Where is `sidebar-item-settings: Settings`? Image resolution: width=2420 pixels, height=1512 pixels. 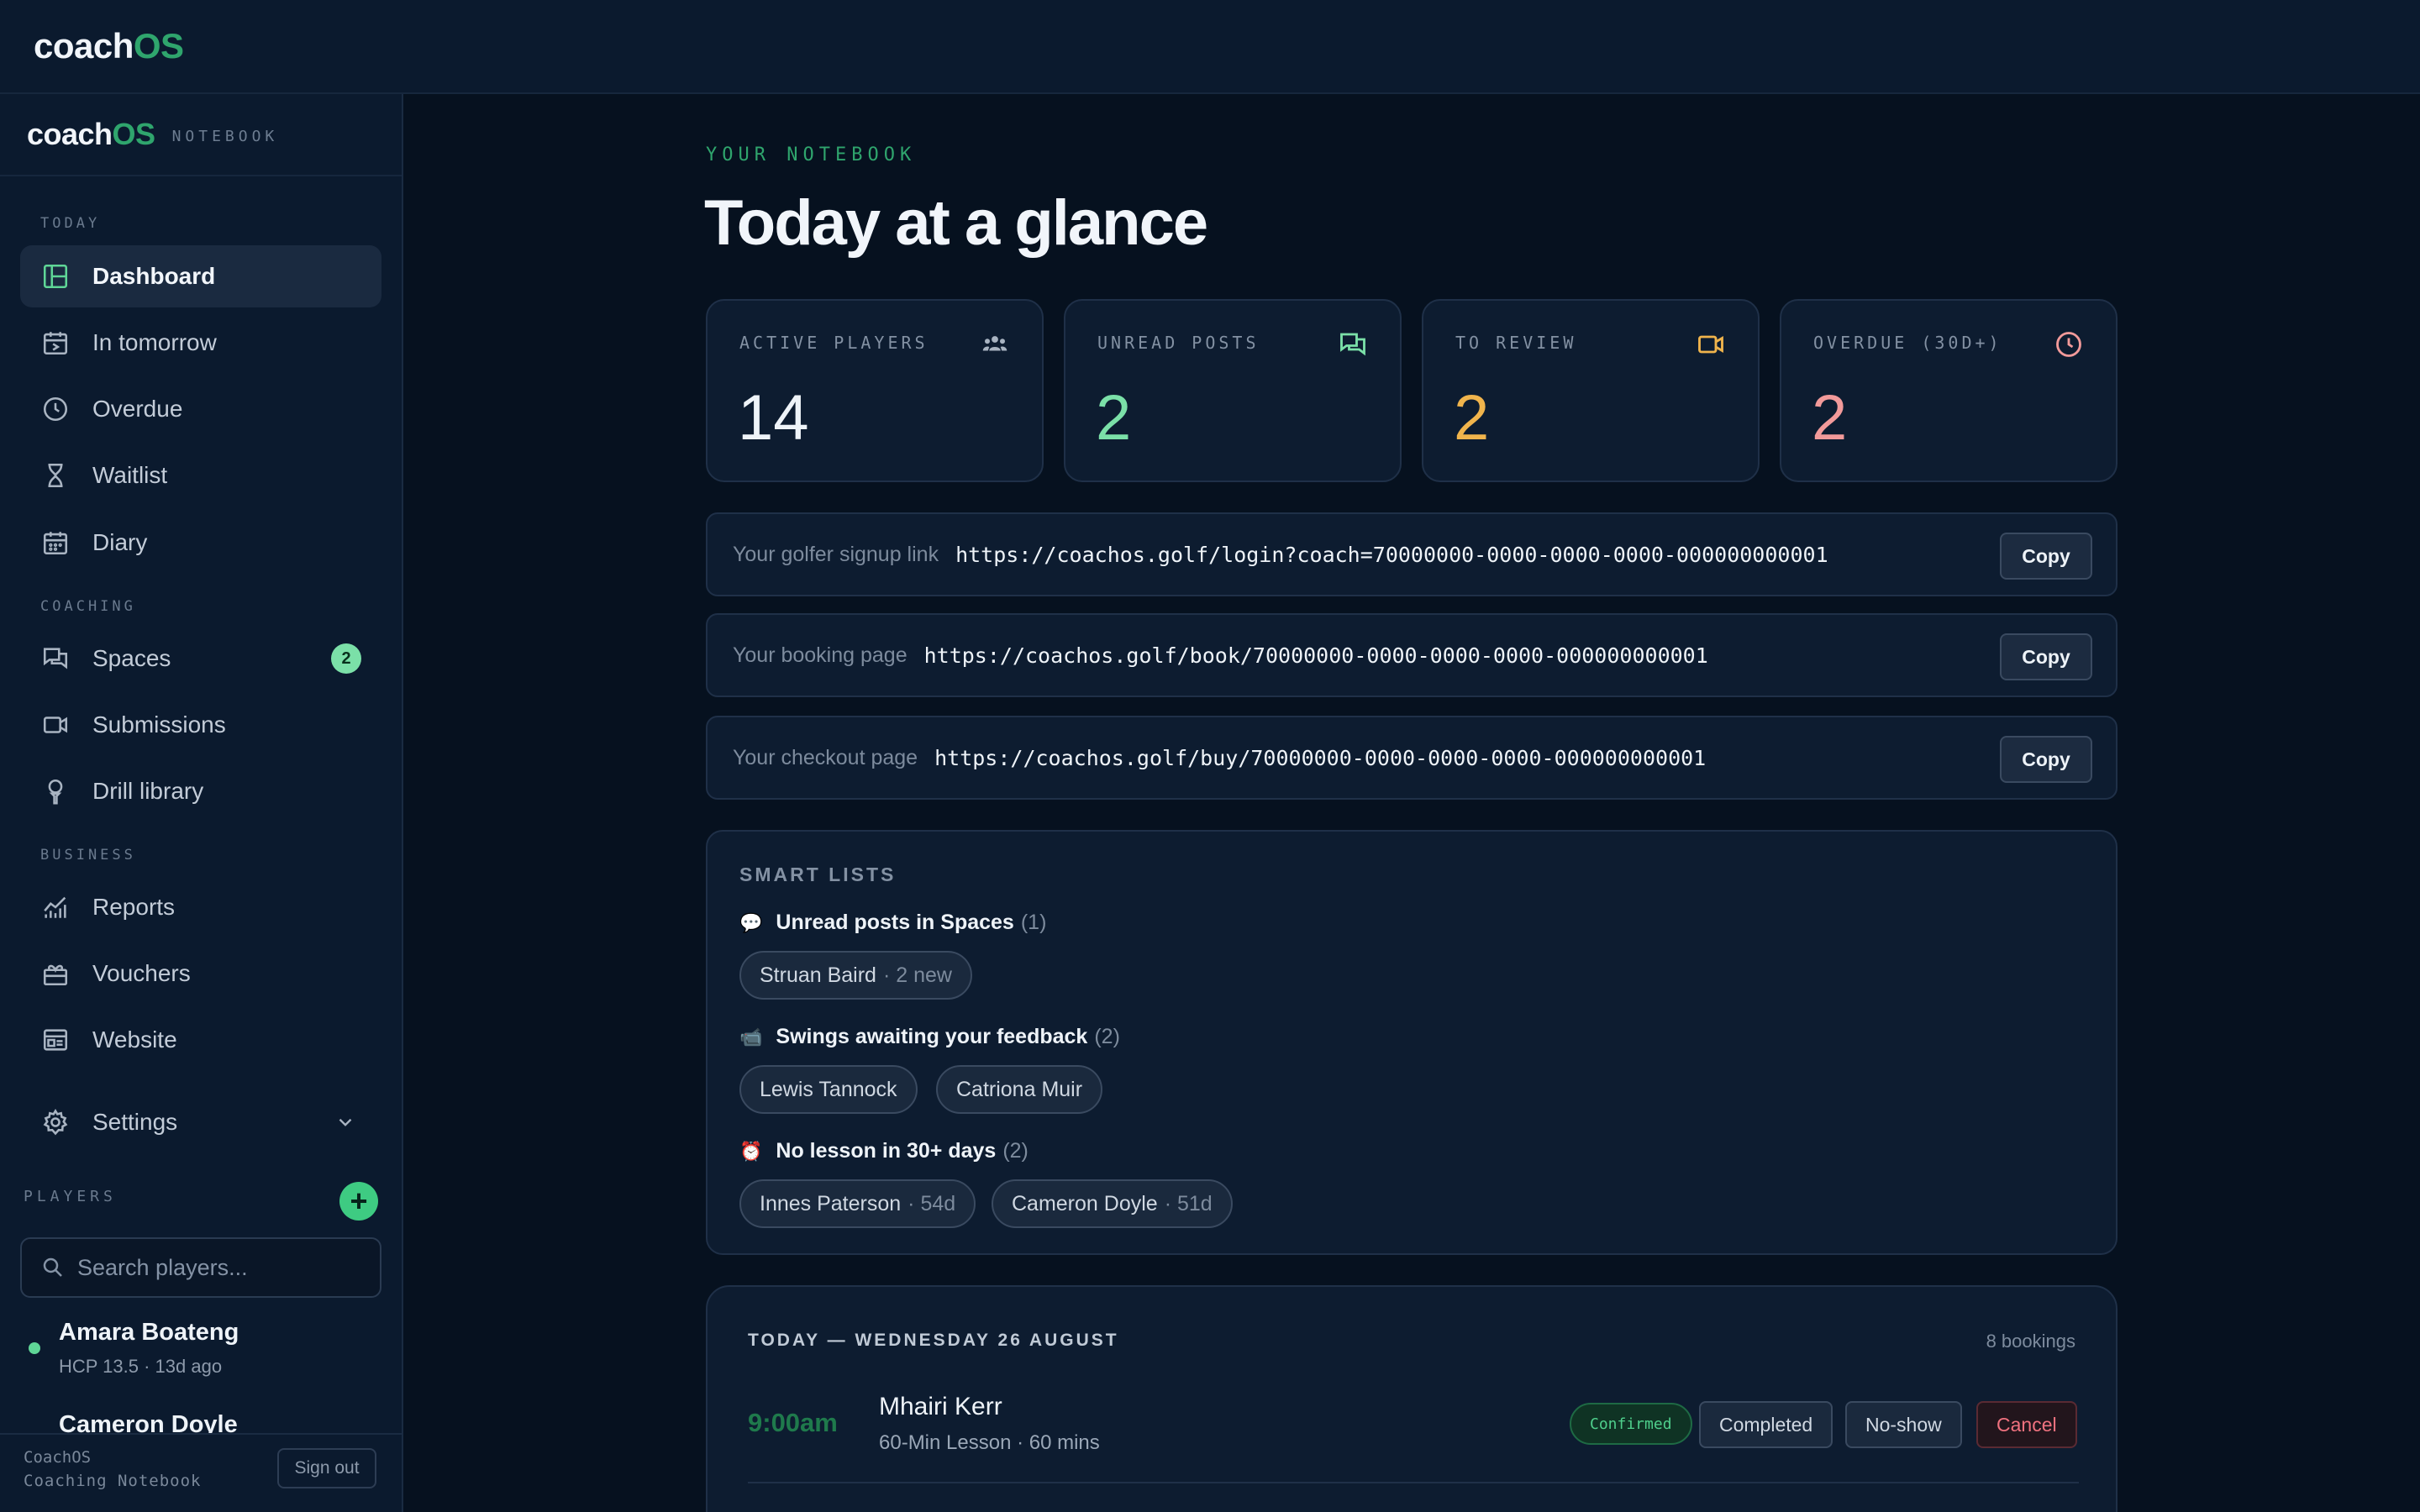 sidebar-item-settings: Settings is located at coordinates (200, 1122).